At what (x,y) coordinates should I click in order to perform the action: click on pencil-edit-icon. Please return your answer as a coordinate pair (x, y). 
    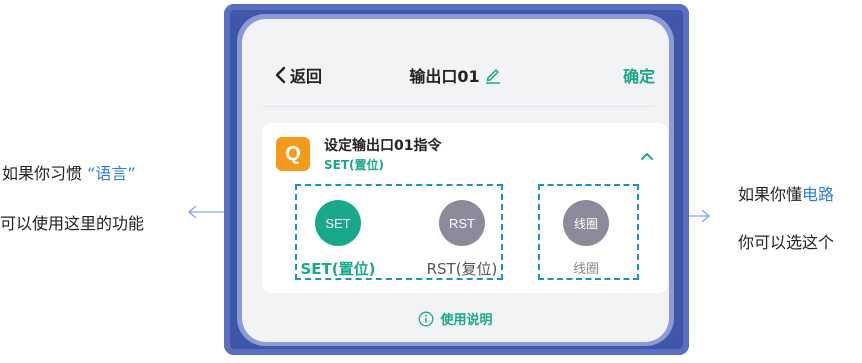
    Looking at the image, I should click on (493, 75).